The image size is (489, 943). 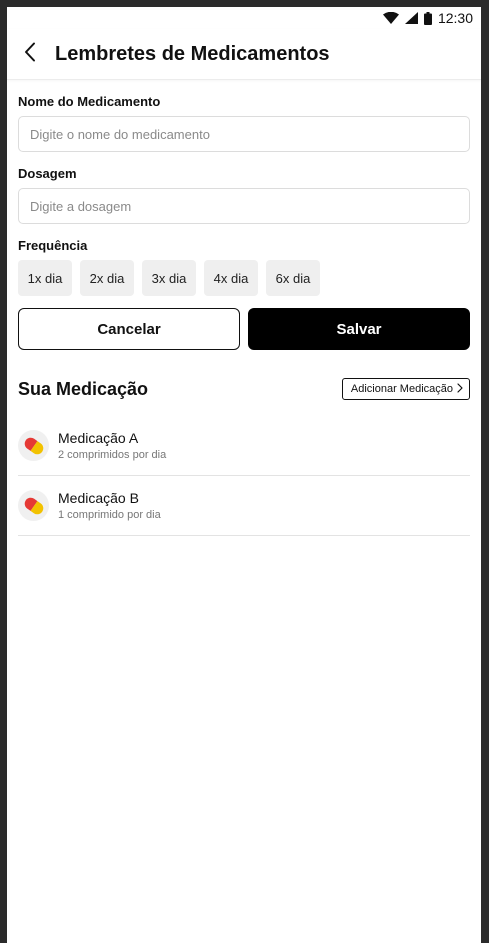 I want to click on medication-dosage: 2 comprimidos por dia, so click(x=112, y=455).